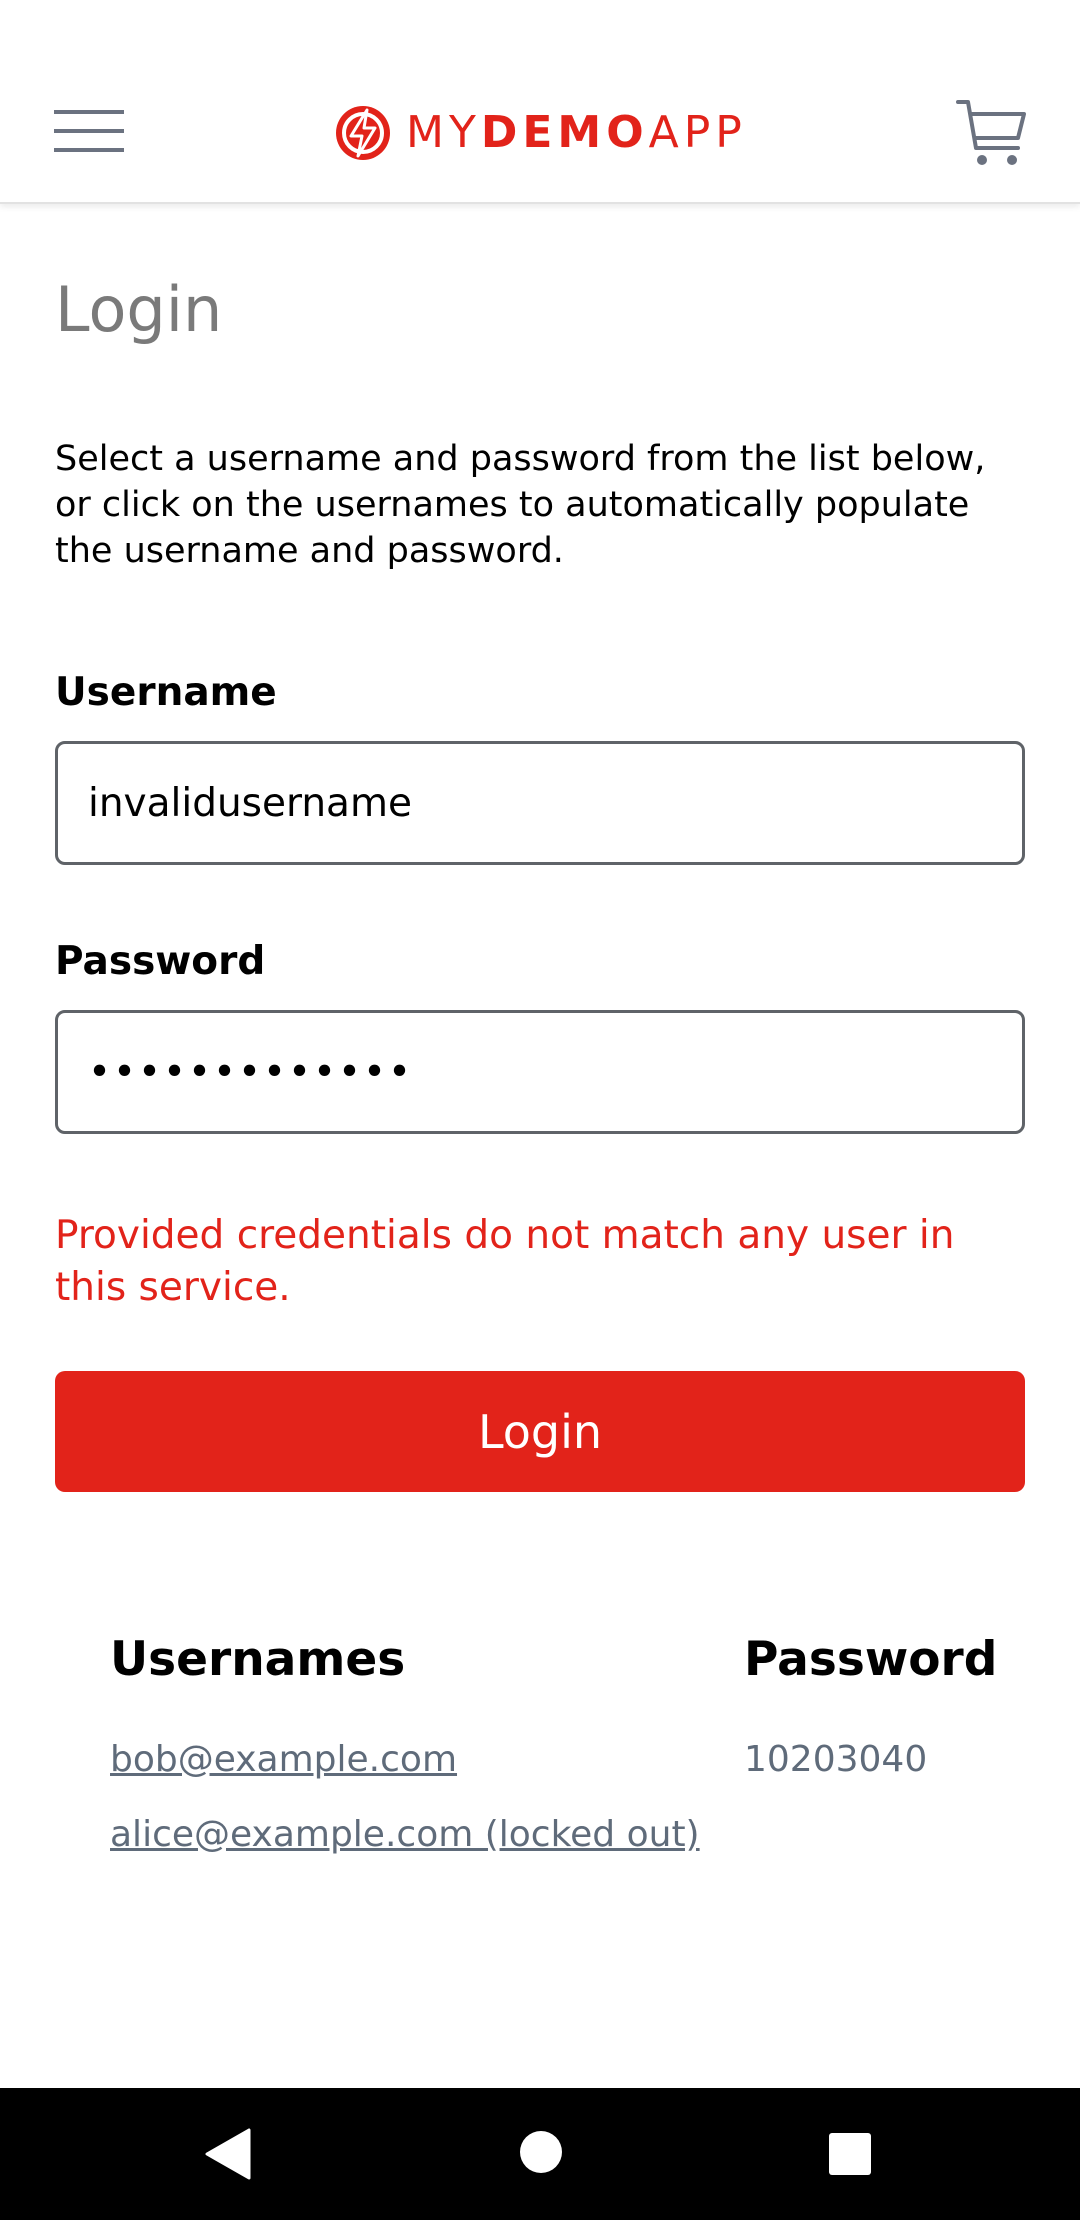 The height and width of the screenshot is (2220, 1080). Describe the element at coordinates (992, 134) in the screenshot. I see `cart-icon` at that location.